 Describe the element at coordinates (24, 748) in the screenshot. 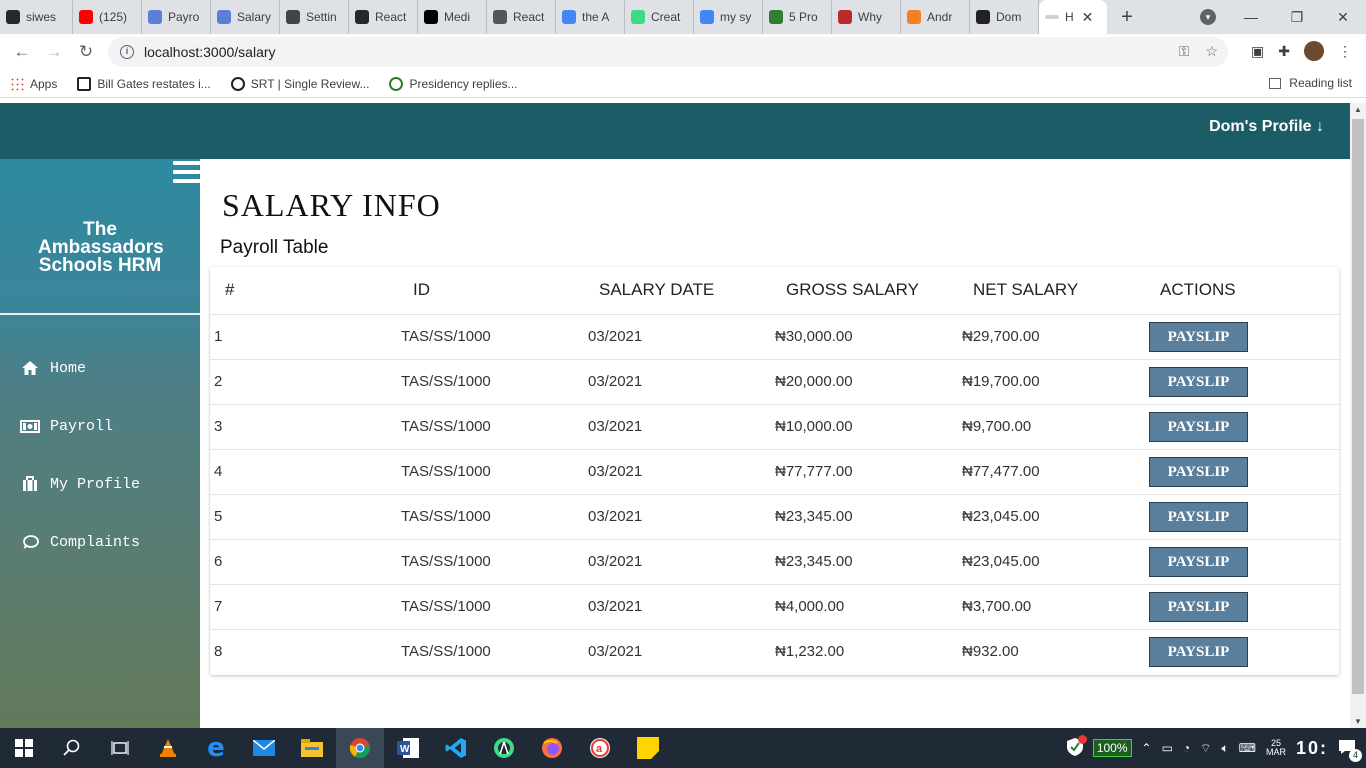

I see `start-windows-icon` at that location.